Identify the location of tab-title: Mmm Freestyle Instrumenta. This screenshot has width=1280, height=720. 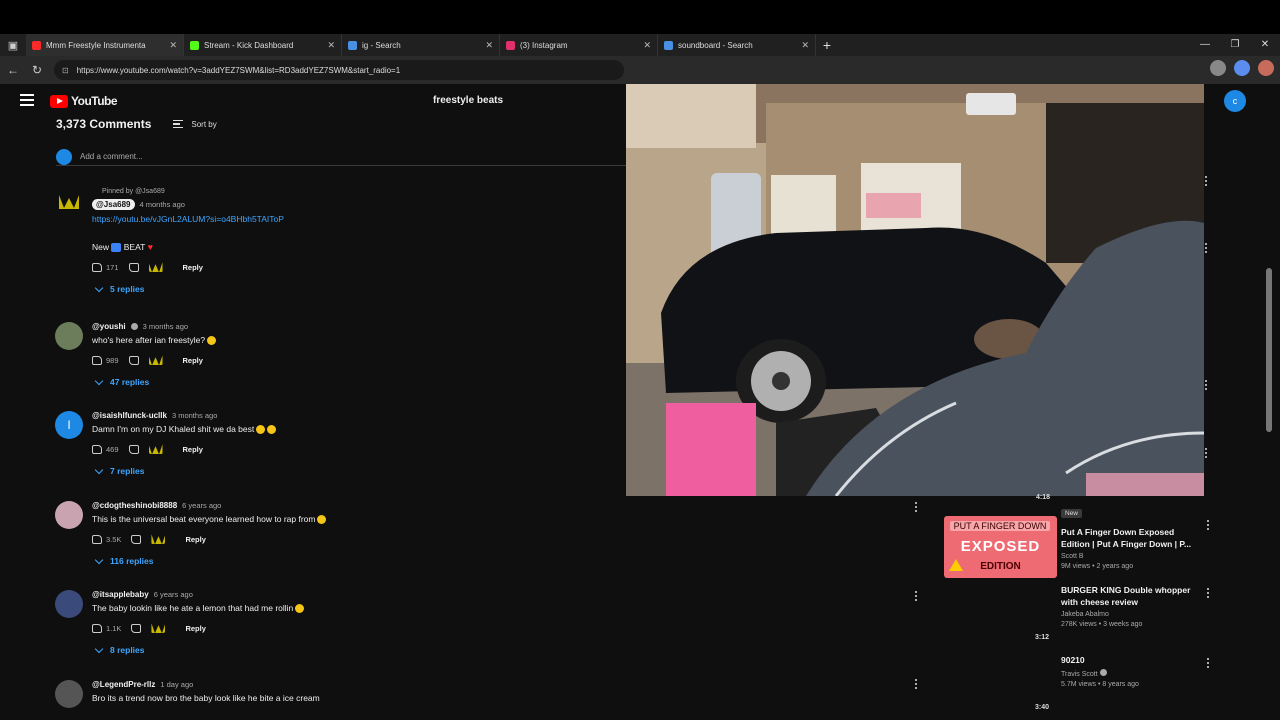
(96, 45).